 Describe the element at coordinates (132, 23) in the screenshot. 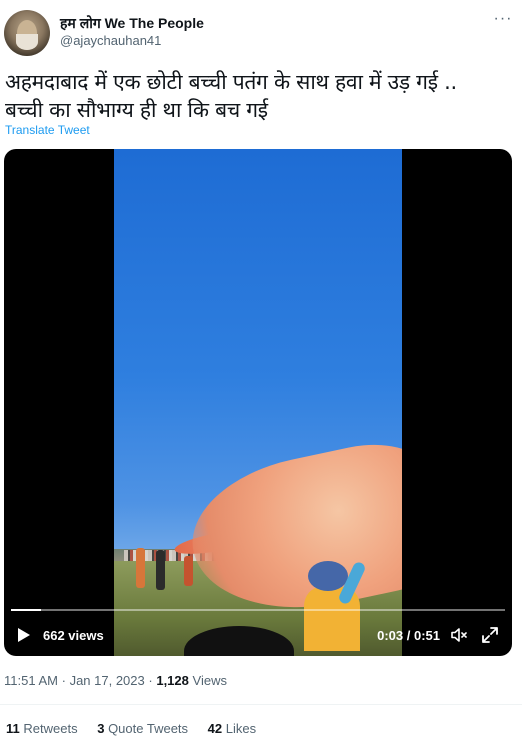

I see `author-display-name: हम लोग We The People` at that location.